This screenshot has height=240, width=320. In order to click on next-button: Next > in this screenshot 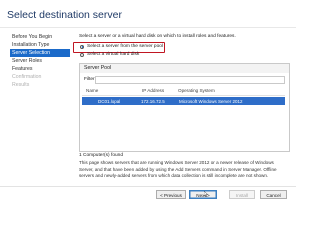, I will do `click(203, 194)`.